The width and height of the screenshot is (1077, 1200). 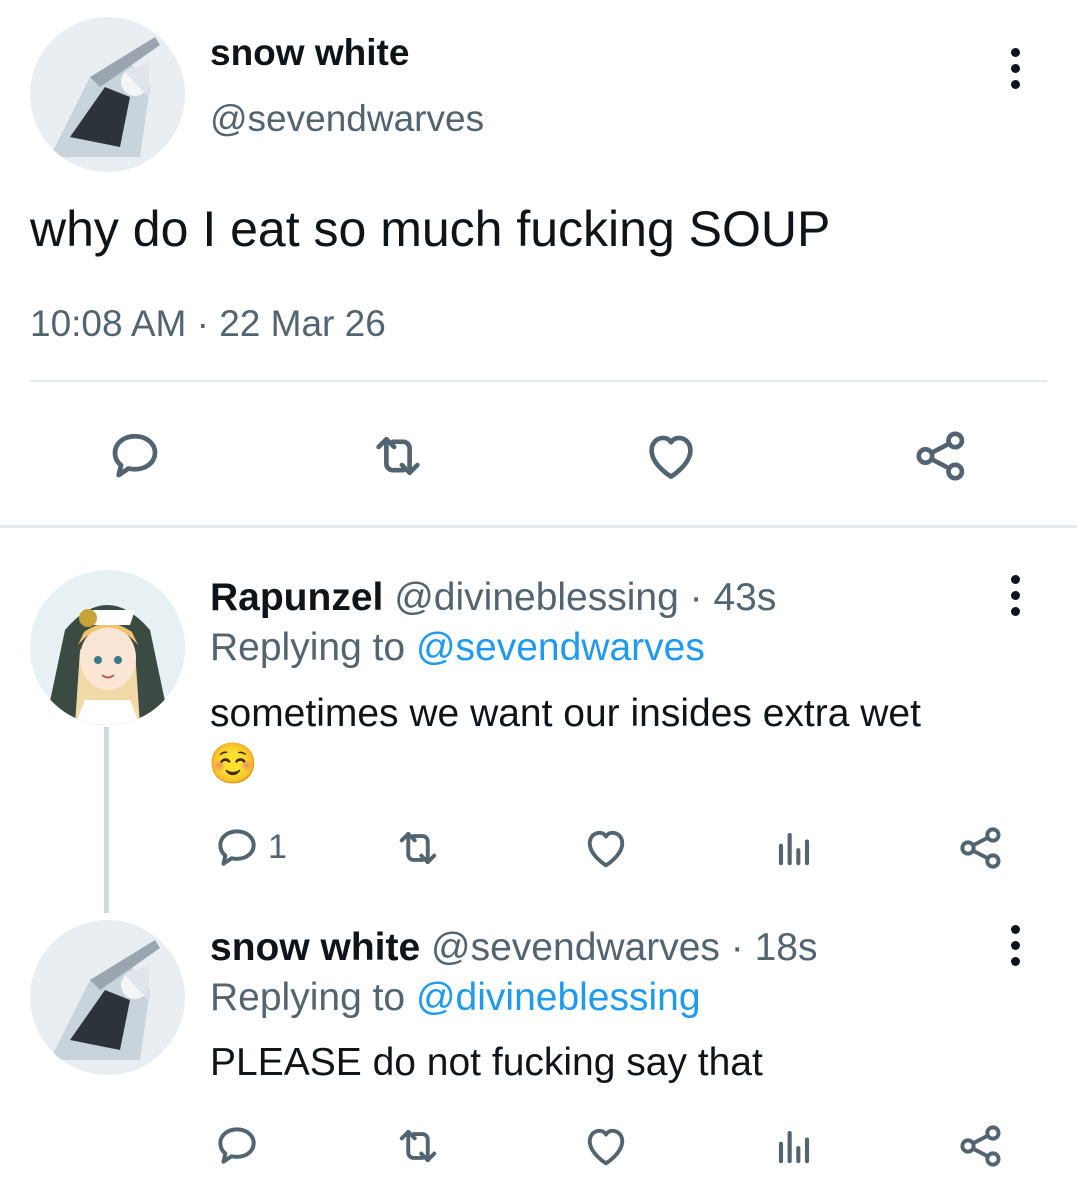 What do you see at coordinates (558, 997) in the screenshot?
I see `replying-to-link: @divineblessing` at bounding box center [558, 997].